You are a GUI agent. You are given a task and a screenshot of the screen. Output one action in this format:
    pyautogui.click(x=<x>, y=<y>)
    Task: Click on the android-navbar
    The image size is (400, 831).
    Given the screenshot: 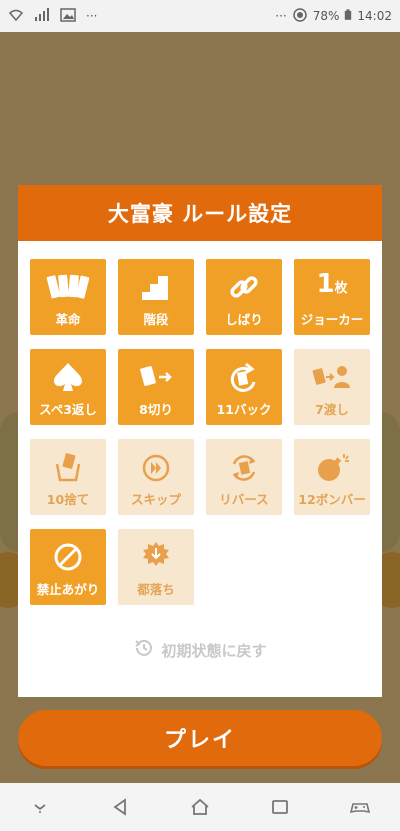 What is the action you would take?
    pyautogui.click(x=200, y=807)
    